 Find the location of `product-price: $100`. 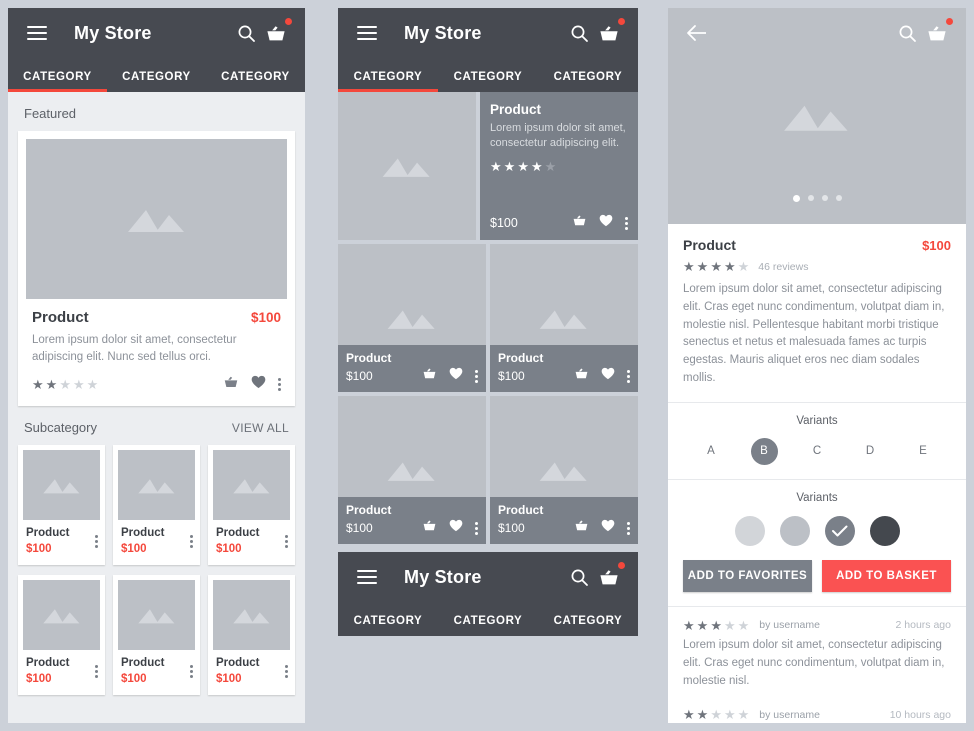

product-price: $100 is located at coordinates (936, 245).